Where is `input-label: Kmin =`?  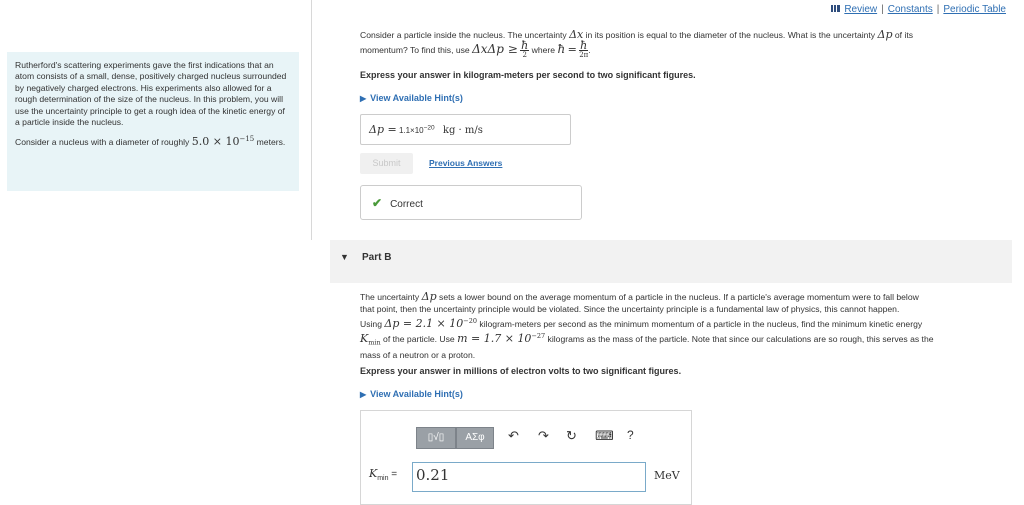 input-label: Kmin = is located at coordinates (383, 474).